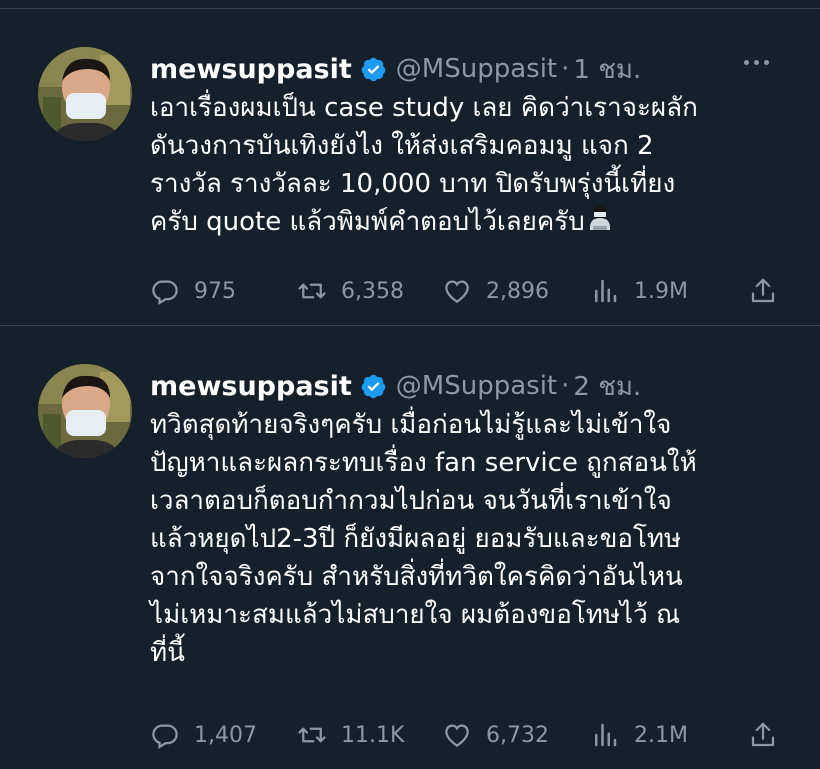  I want to click on like-button: 2,896, so click(495, 291).